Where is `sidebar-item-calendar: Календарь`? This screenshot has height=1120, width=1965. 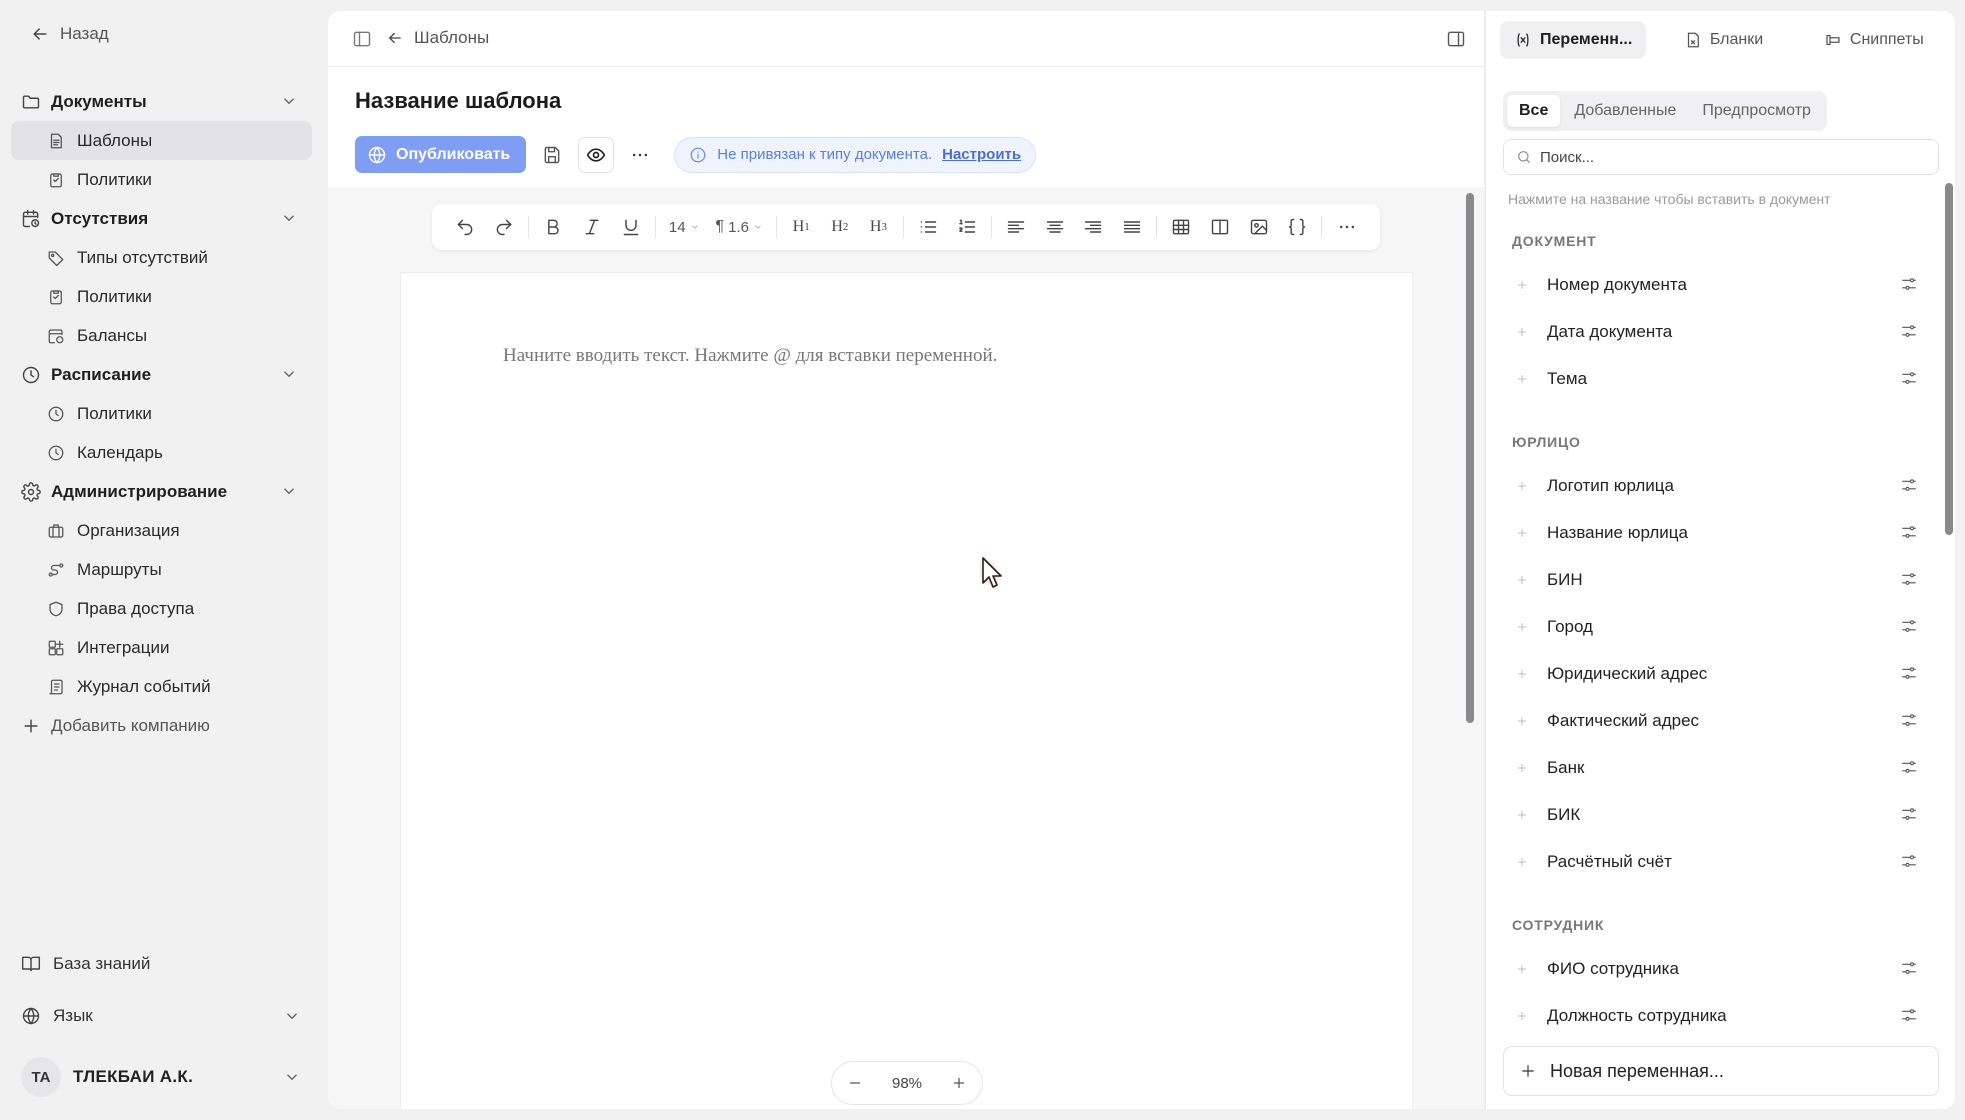
sidebar-item-calendar: Календарь is located at coordinates (161, 452).